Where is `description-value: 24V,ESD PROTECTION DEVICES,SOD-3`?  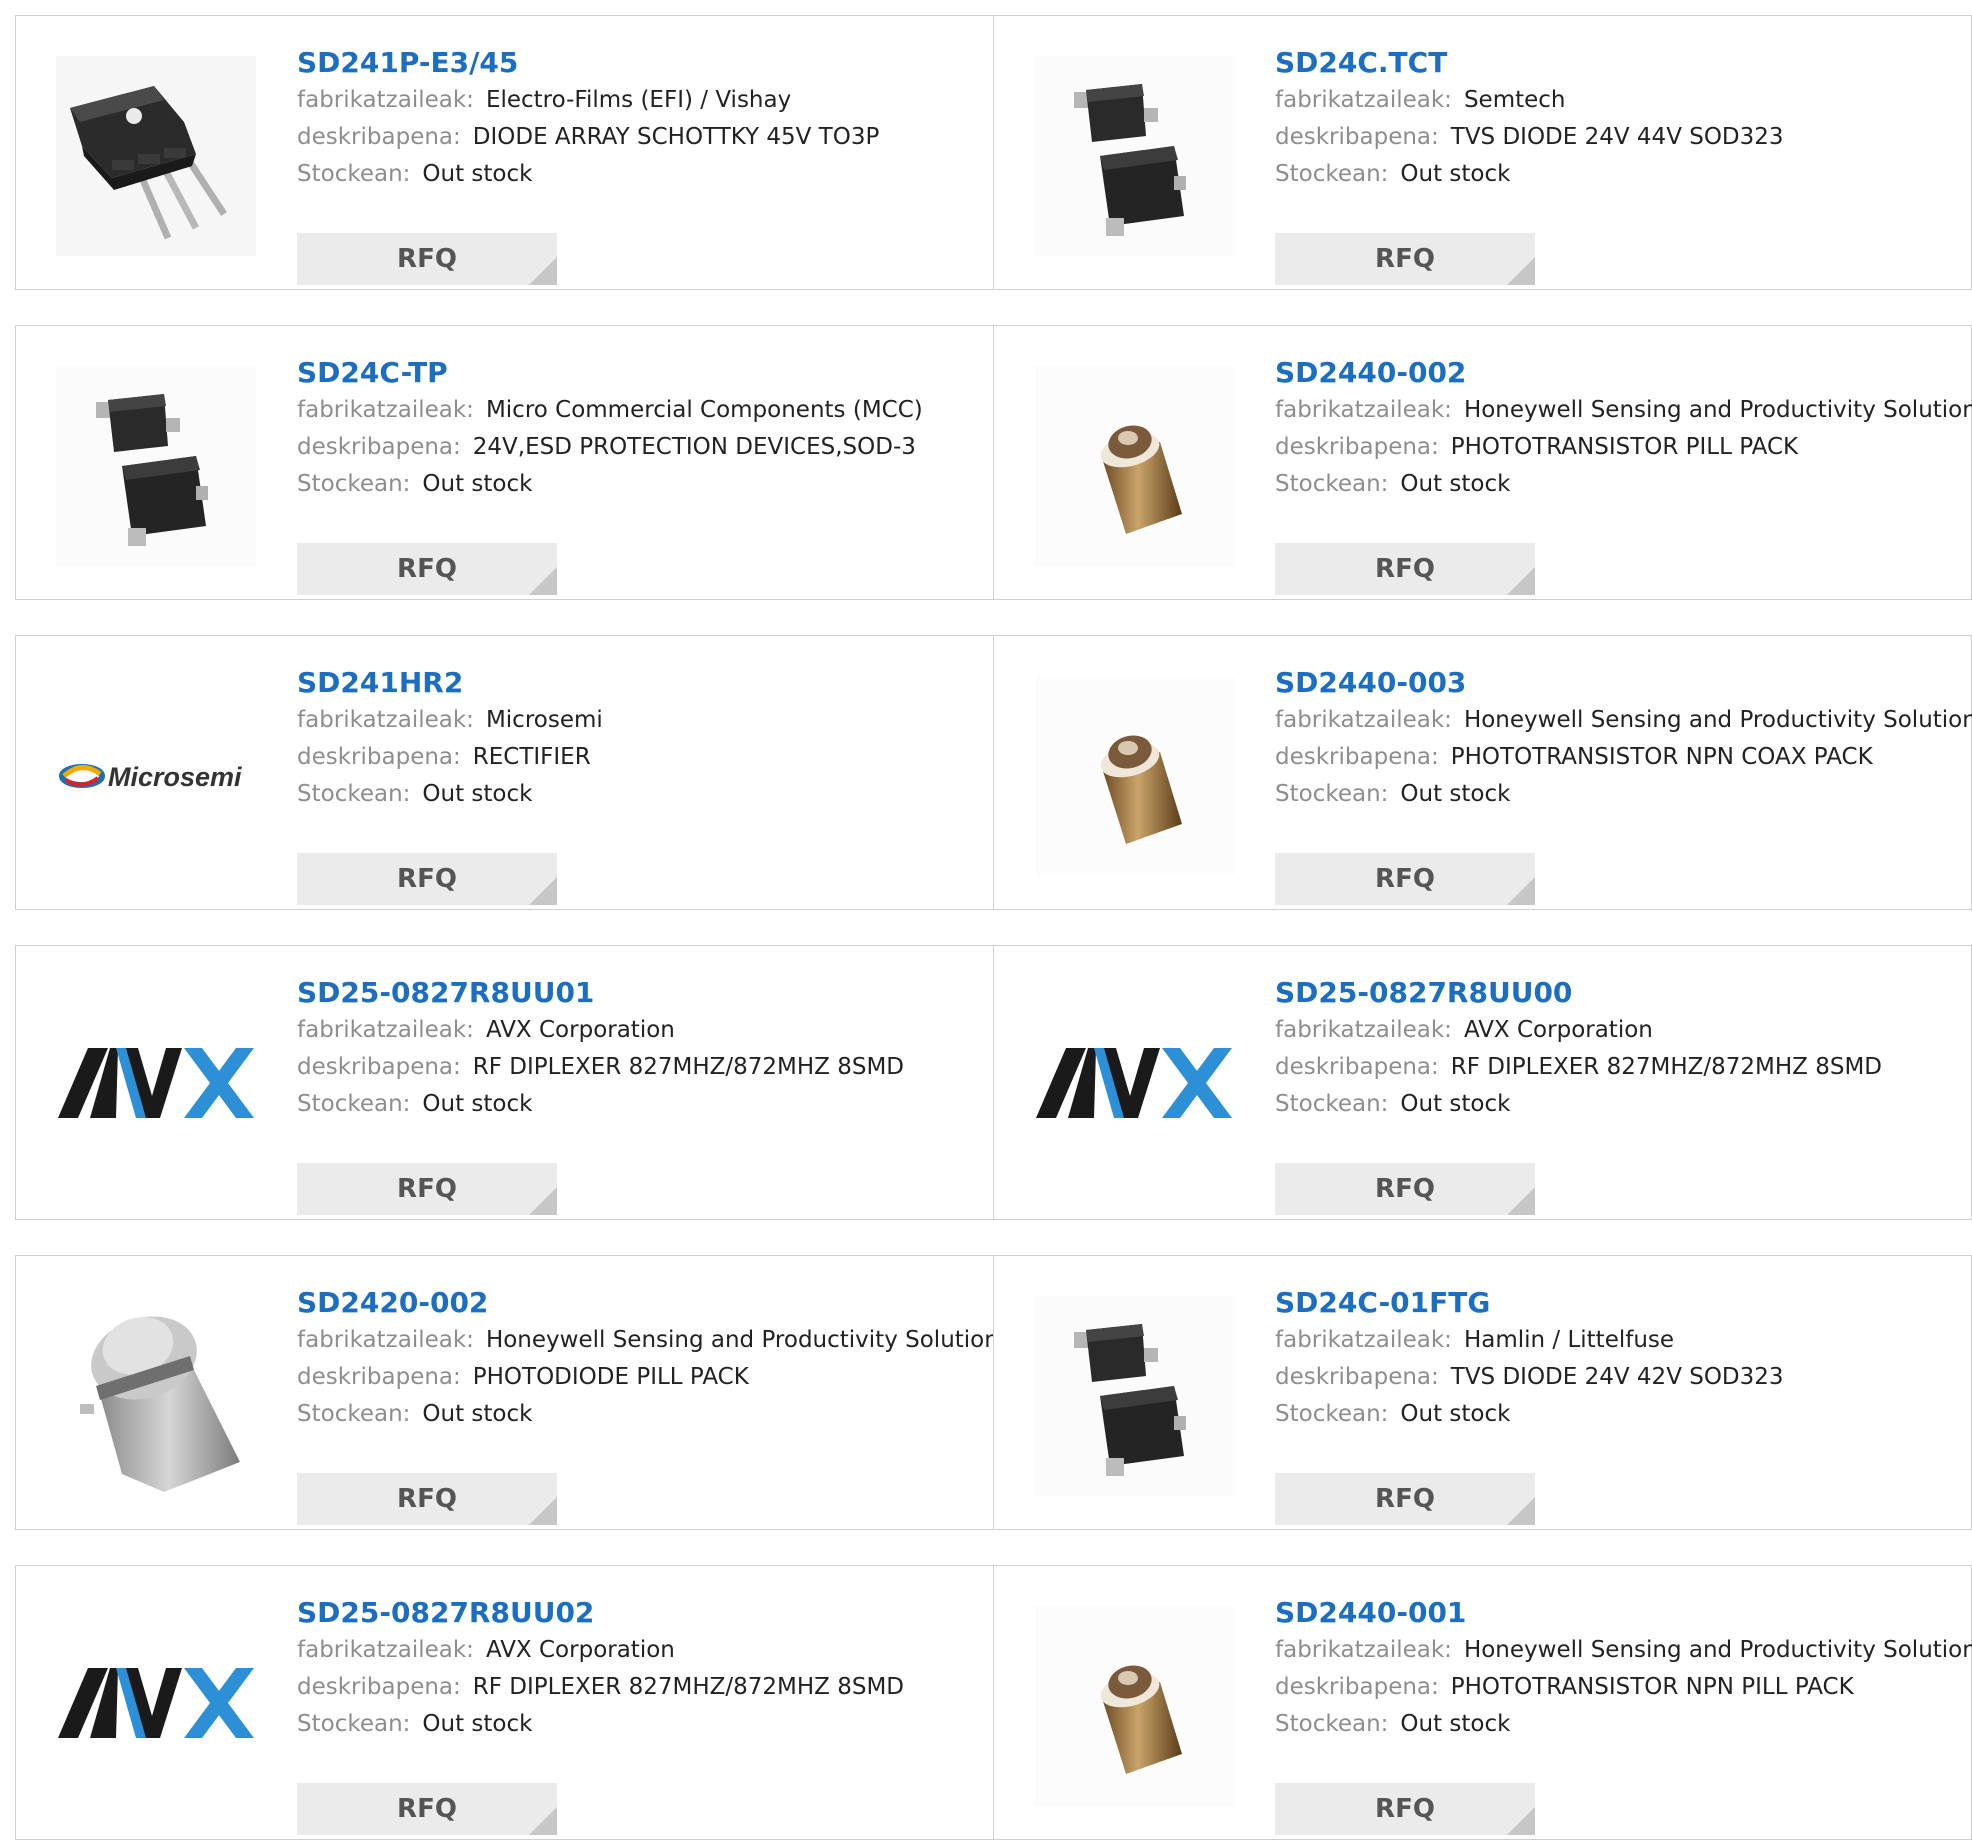
description-value: 24V,ESD PROTECTION DEVICES,SOD-3 is located at coordinates (694, 447).